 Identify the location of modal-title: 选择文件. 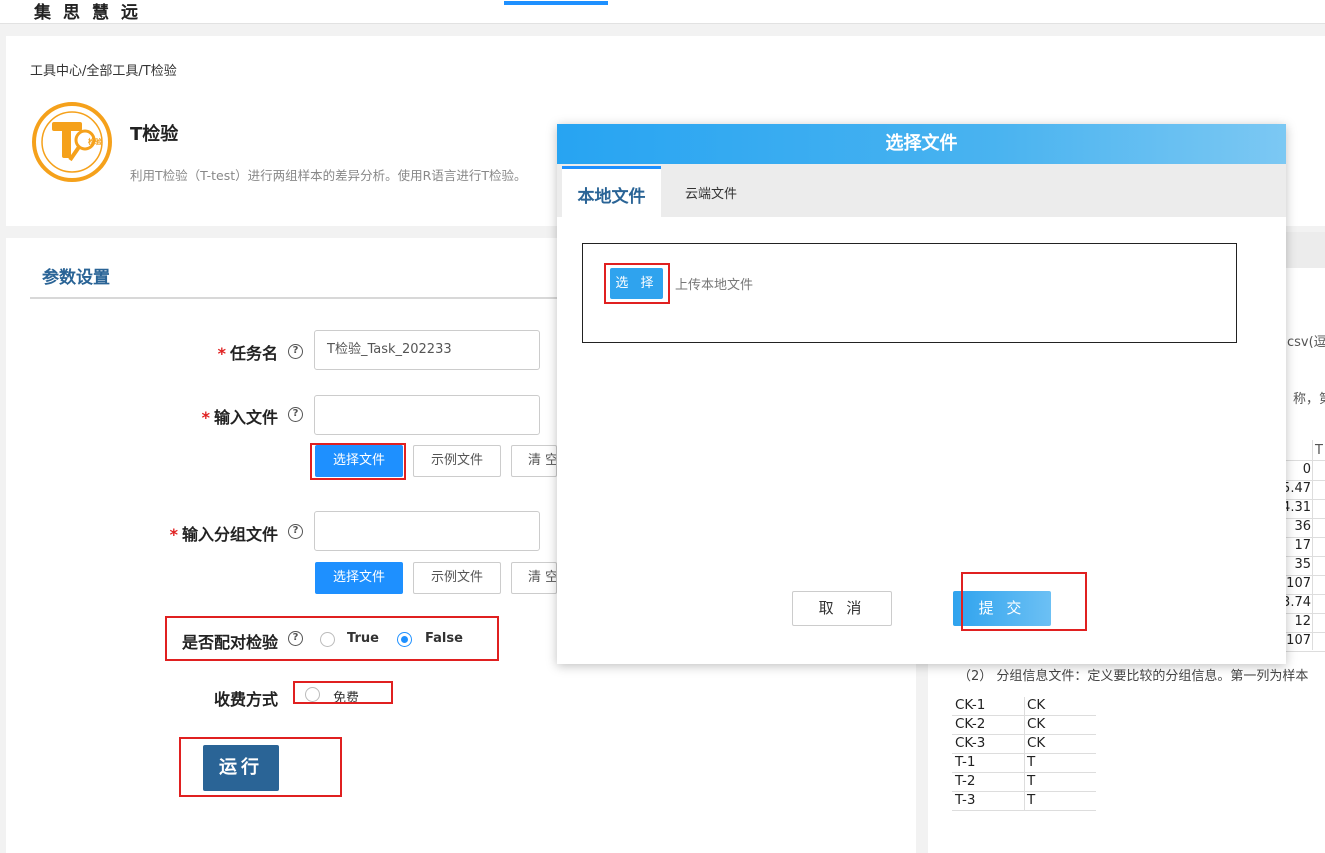
(921, 144).